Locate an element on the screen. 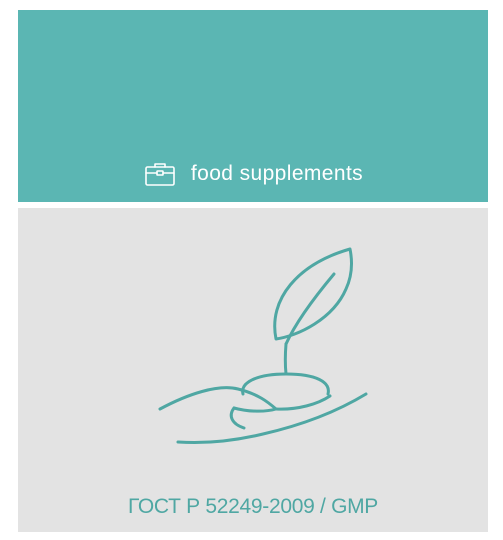 This screenshot has width=503, height=540. food-supplements-label-row: food supplements is located at coordinates (253, 174).